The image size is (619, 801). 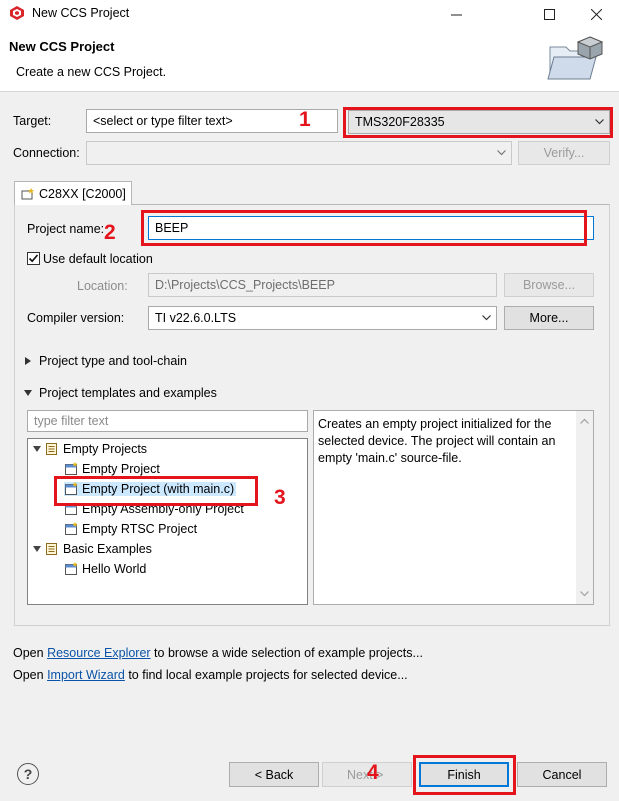 I want to click on tree-item-empty-rtsc: Empty RTSC Project, so click(x=130, y=529).